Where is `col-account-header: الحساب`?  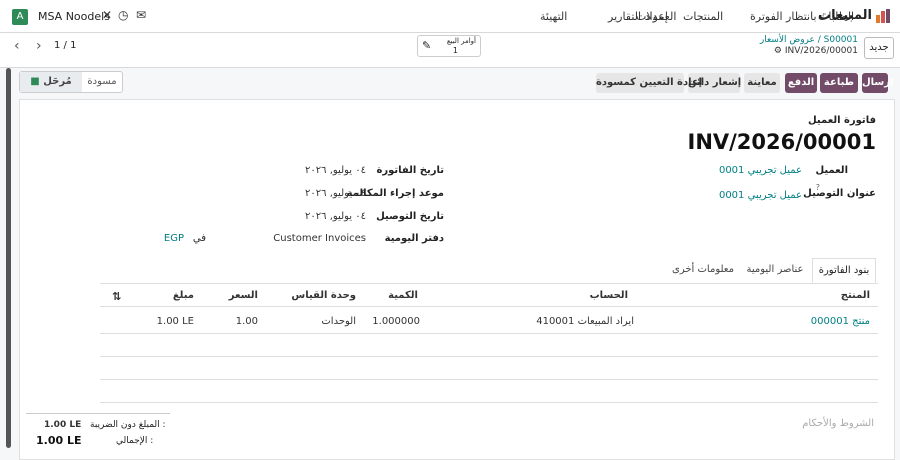
col-account-header: الحساب is located at coordinates (609, 295).